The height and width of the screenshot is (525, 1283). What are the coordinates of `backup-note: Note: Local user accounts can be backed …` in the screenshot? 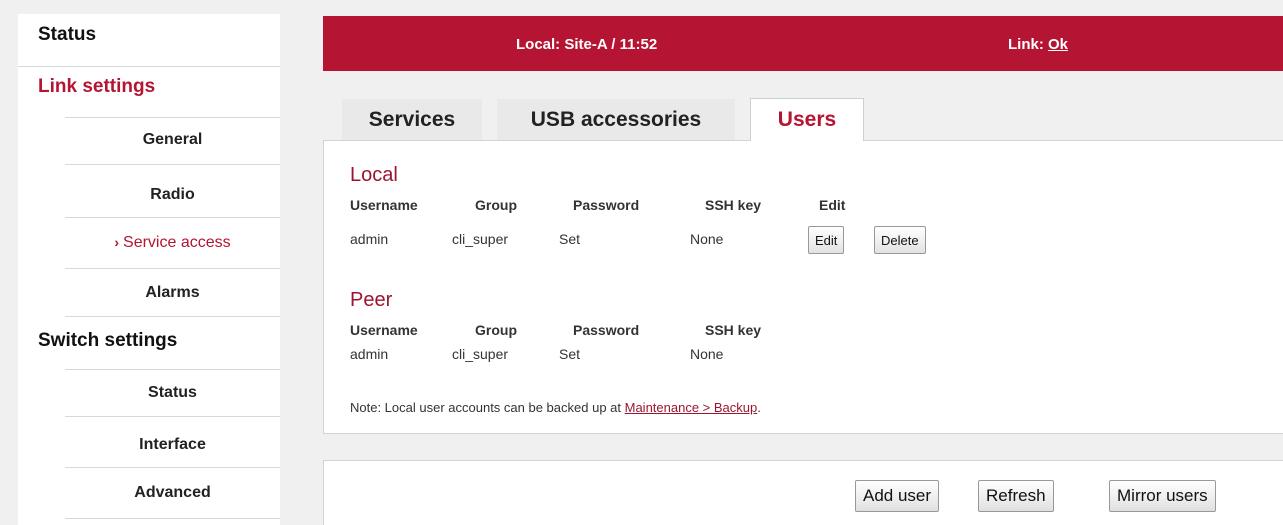 It's located at (555, 407).